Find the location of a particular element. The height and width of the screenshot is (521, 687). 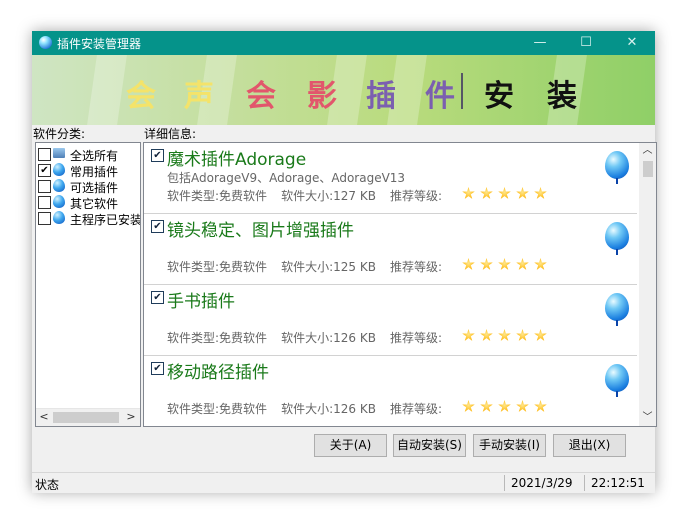

checkbox: ✔ is located at coordinates (44, 170).